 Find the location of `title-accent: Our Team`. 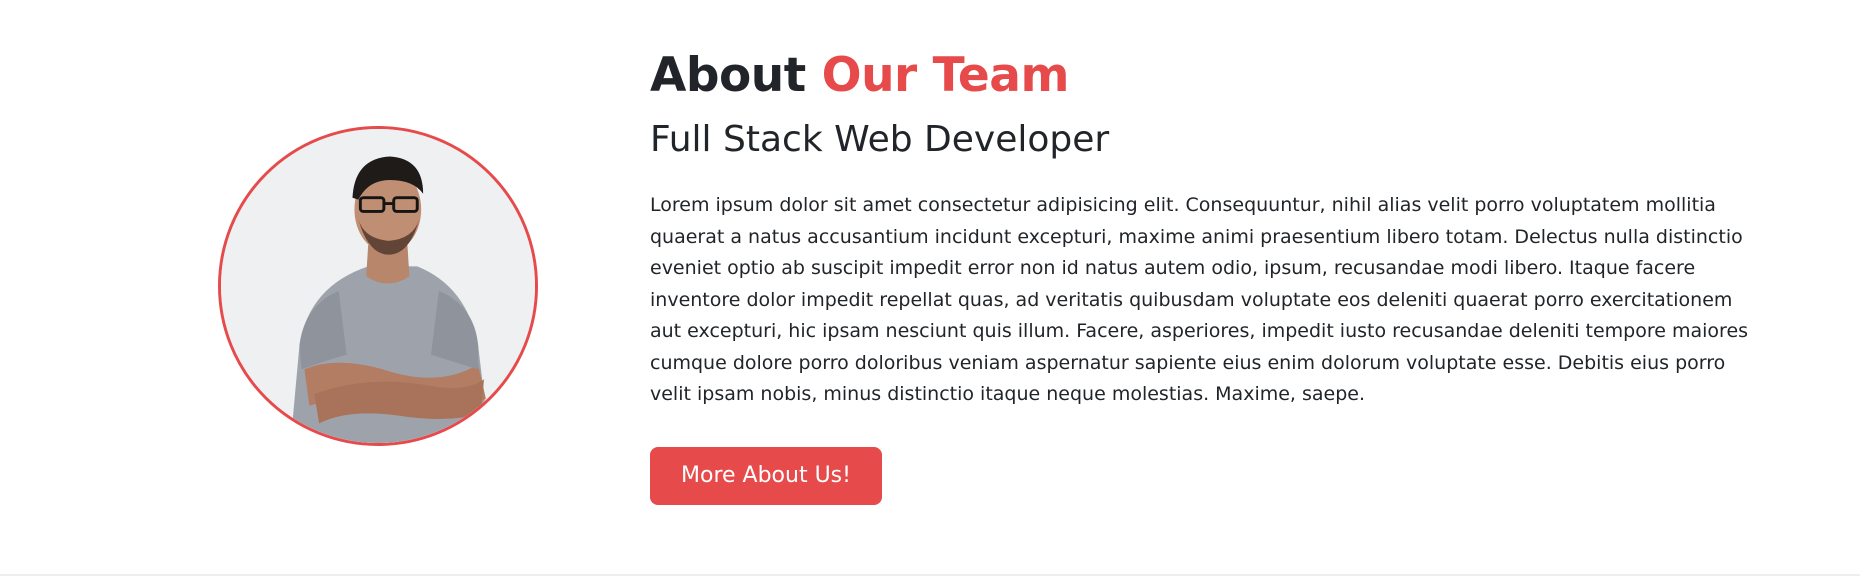

title-accent: Our Team is located at coordinates (945, 75).